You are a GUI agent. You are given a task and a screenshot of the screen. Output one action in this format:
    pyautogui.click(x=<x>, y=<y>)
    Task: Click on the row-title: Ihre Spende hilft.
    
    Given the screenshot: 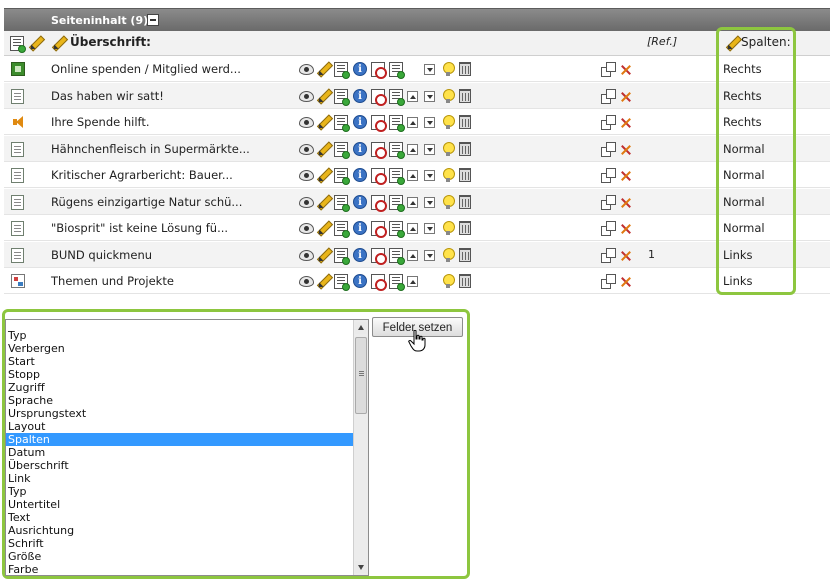 What is the action you would take?
    pyautogui.click(x=100, y=122)
    